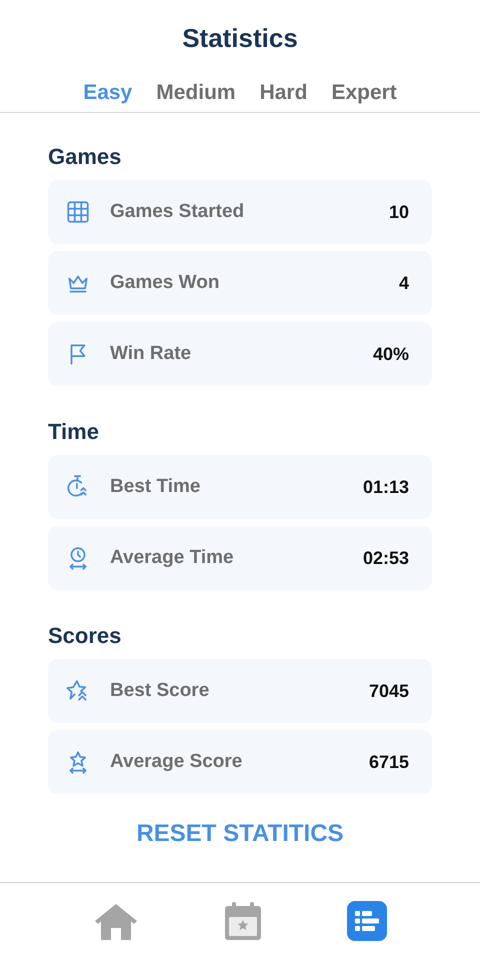  Describe the element at coordinates (155, 486) in the screenshot. I see `stat-label: Best Time` at that location.